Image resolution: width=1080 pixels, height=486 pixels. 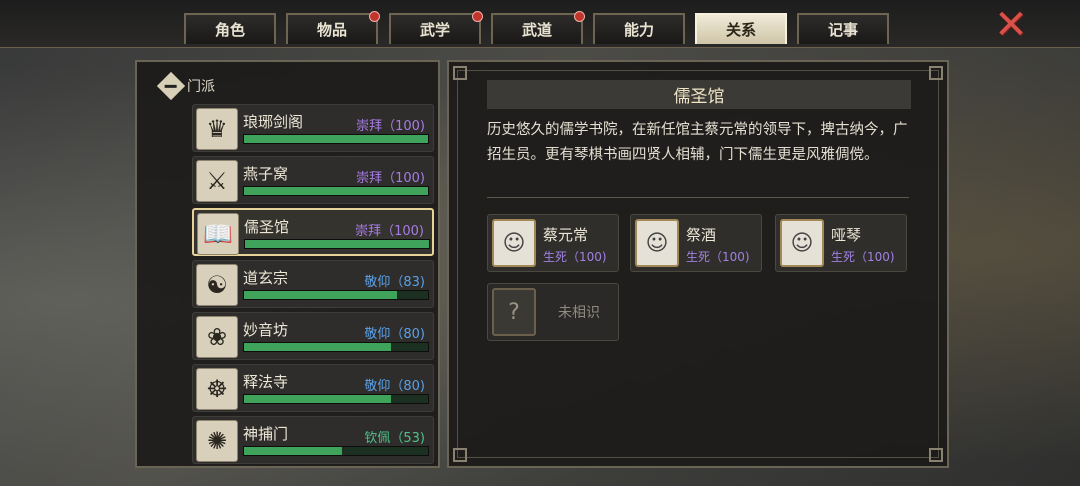 What do you see at coordinates (217, 441) in the screenshot?
I see `badge-icon: ✺` at bounding box center [217, 441].